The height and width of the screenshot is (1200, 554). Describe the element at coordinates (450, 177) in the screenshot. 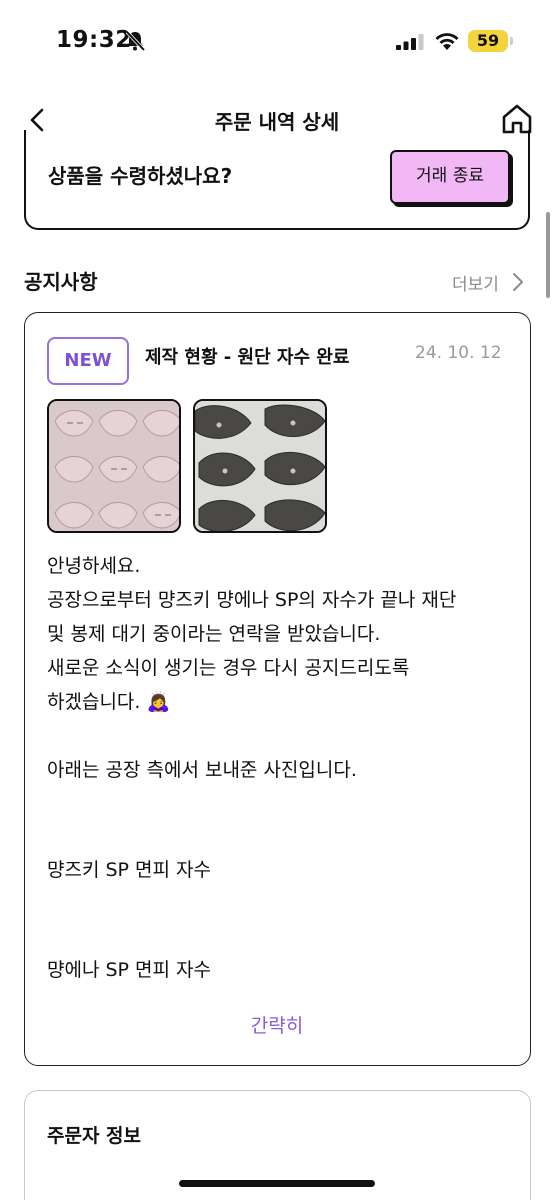

I see `end-trade-button: 거래 종료` at that location.